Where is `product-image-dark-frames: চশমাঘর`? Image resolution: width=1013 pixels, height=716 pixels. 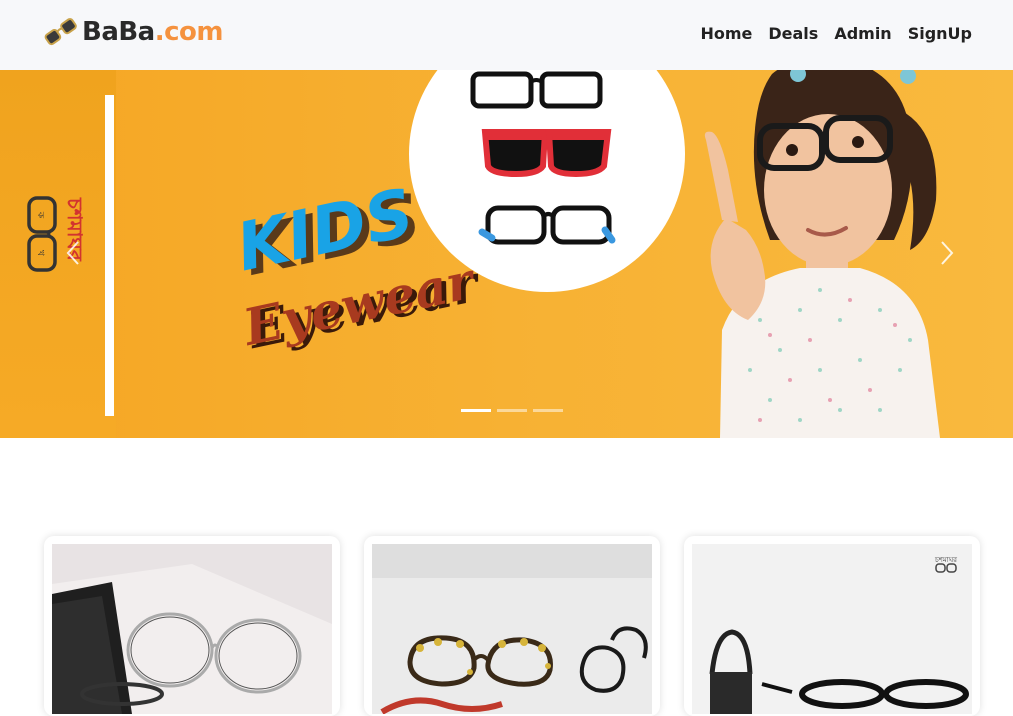
product-image-dark-frames: চশমাঘর is located at coordinates (832, 629).